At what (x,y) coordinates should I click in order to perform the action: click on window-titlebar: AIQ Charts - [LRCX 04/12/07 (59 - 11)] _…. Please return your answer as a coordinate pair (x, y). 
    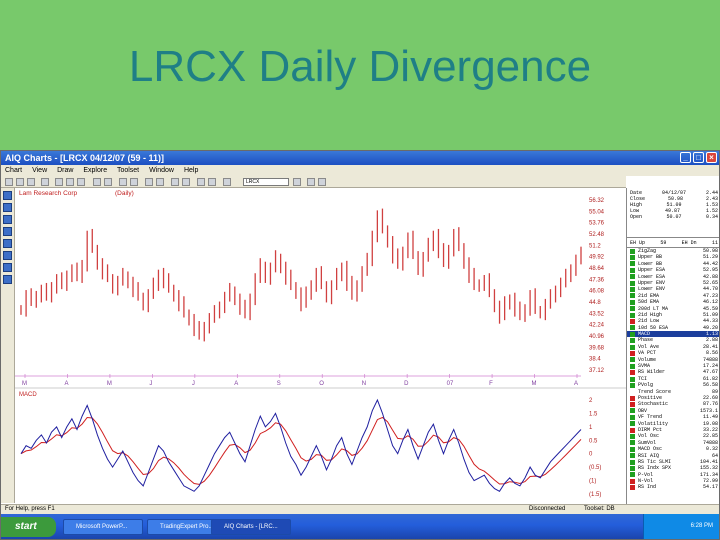
    Looking at the image, I should click on (360, 158).